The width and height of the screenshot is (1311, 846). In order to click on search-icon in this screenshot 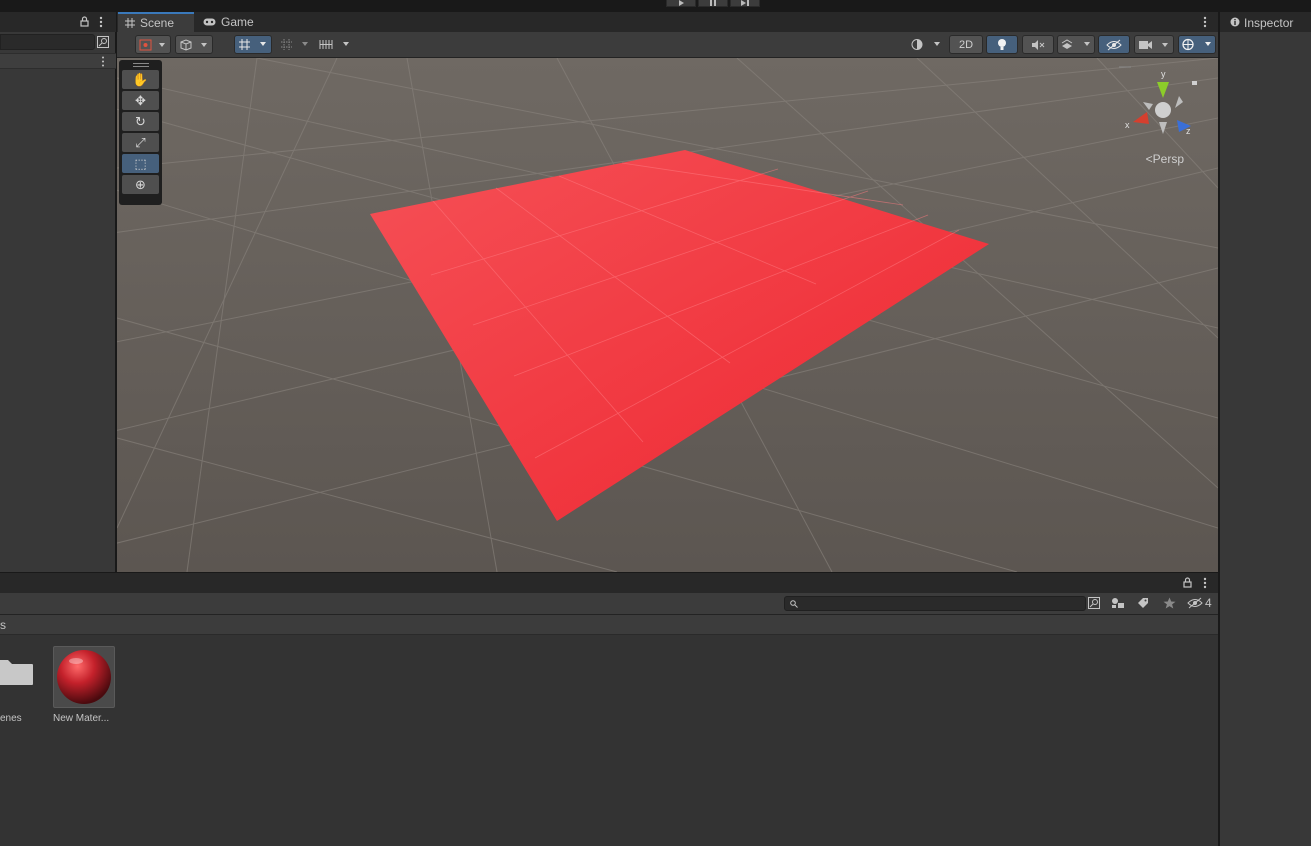, I will do `click(794, 604)`.